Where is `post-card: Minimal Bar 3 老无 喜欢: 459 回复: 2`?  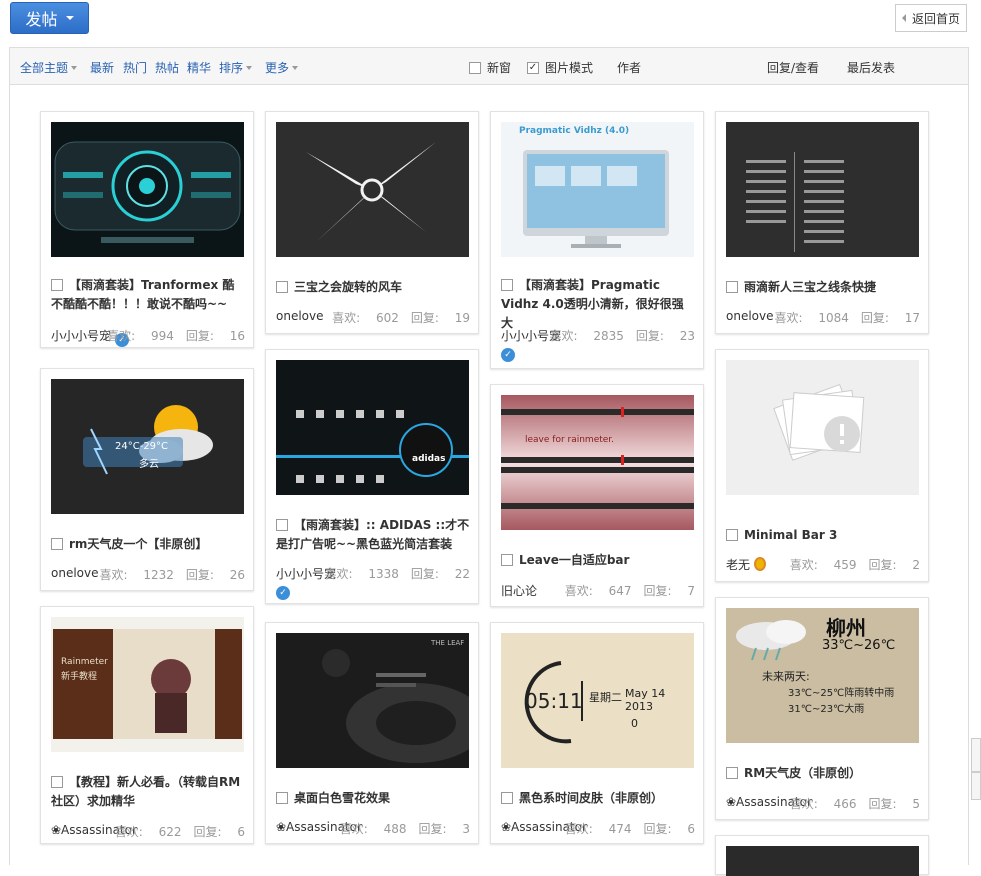
post-card: Minimal Bar 3 老无 喜欢: 459 回复: 2 is located at coordinates (822, 465).